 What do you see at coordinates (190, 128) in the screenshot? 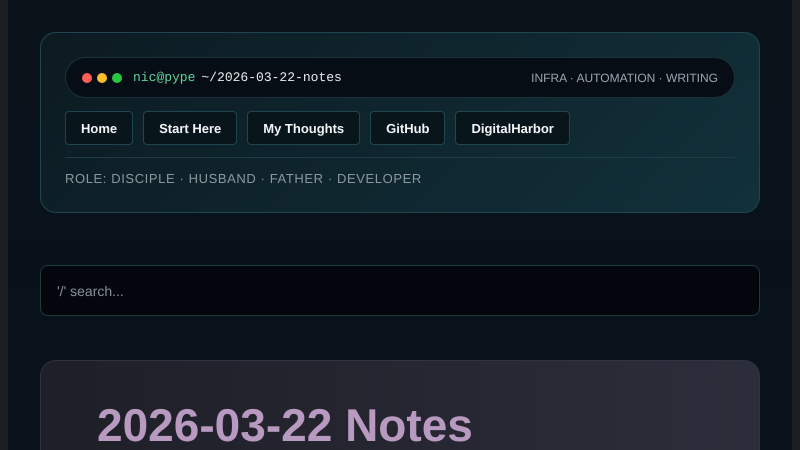
I see `nav-button: Start Here` at bounding box center [190, 128].